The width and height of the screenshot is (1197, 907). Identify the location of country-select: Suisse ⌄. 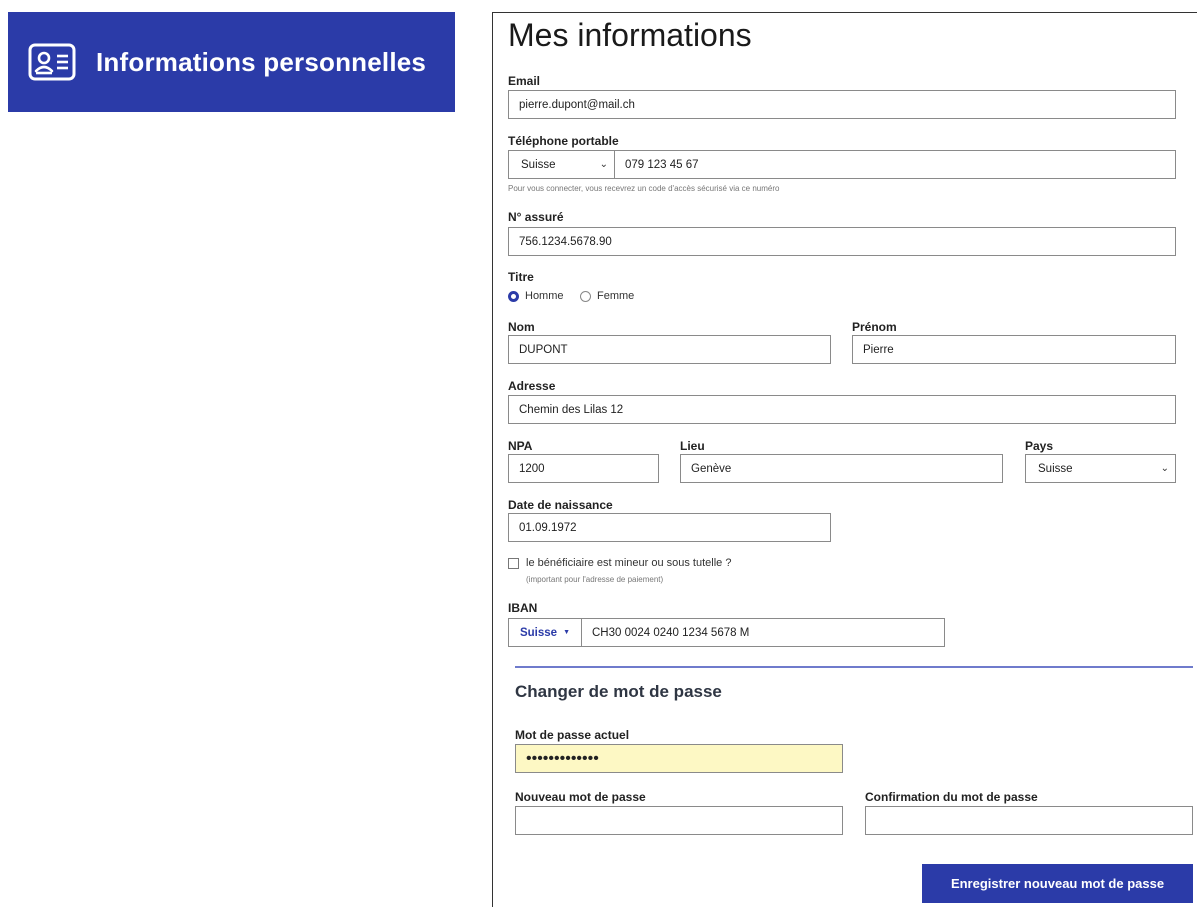
(1100, 468).